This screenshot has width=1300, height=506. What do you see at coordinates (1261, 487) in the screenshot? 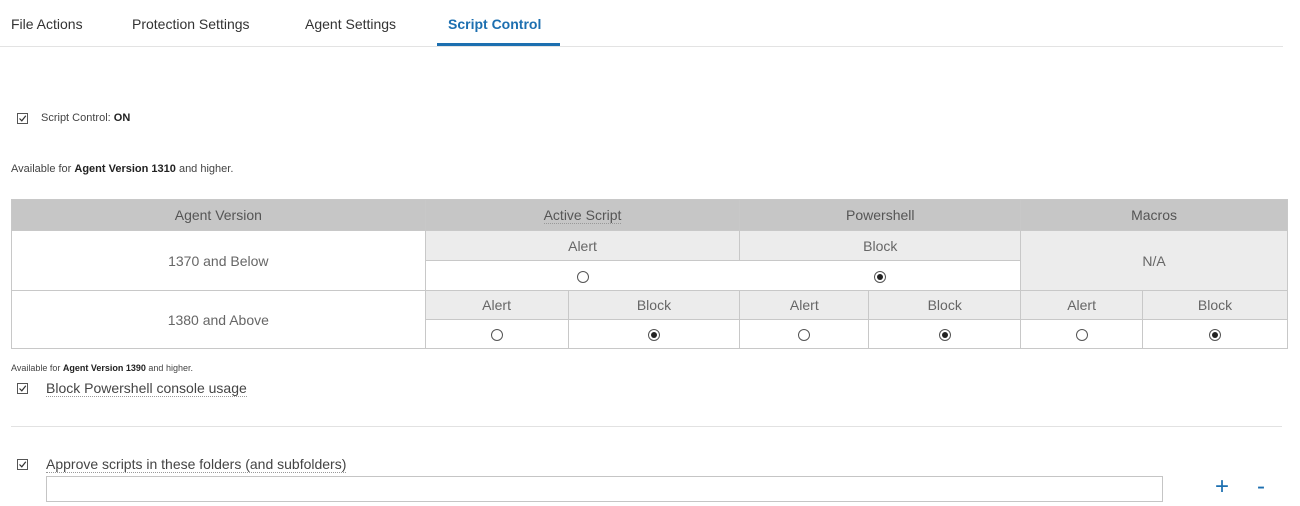
I see `remove-folder-button: -` at bounding box center [1261, 487].